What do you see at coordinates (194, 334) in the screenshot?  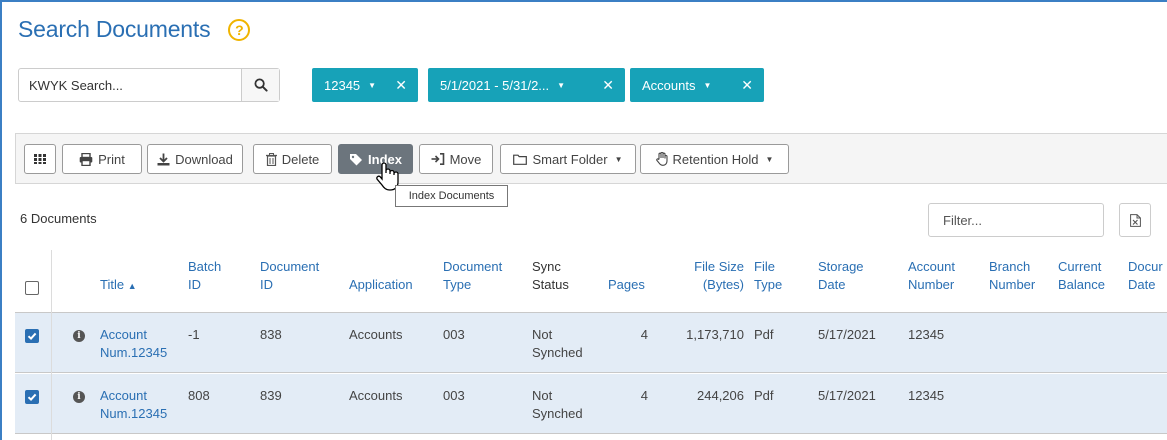 I see `batch-id-cell: -1` at bounding box center [194, 334].